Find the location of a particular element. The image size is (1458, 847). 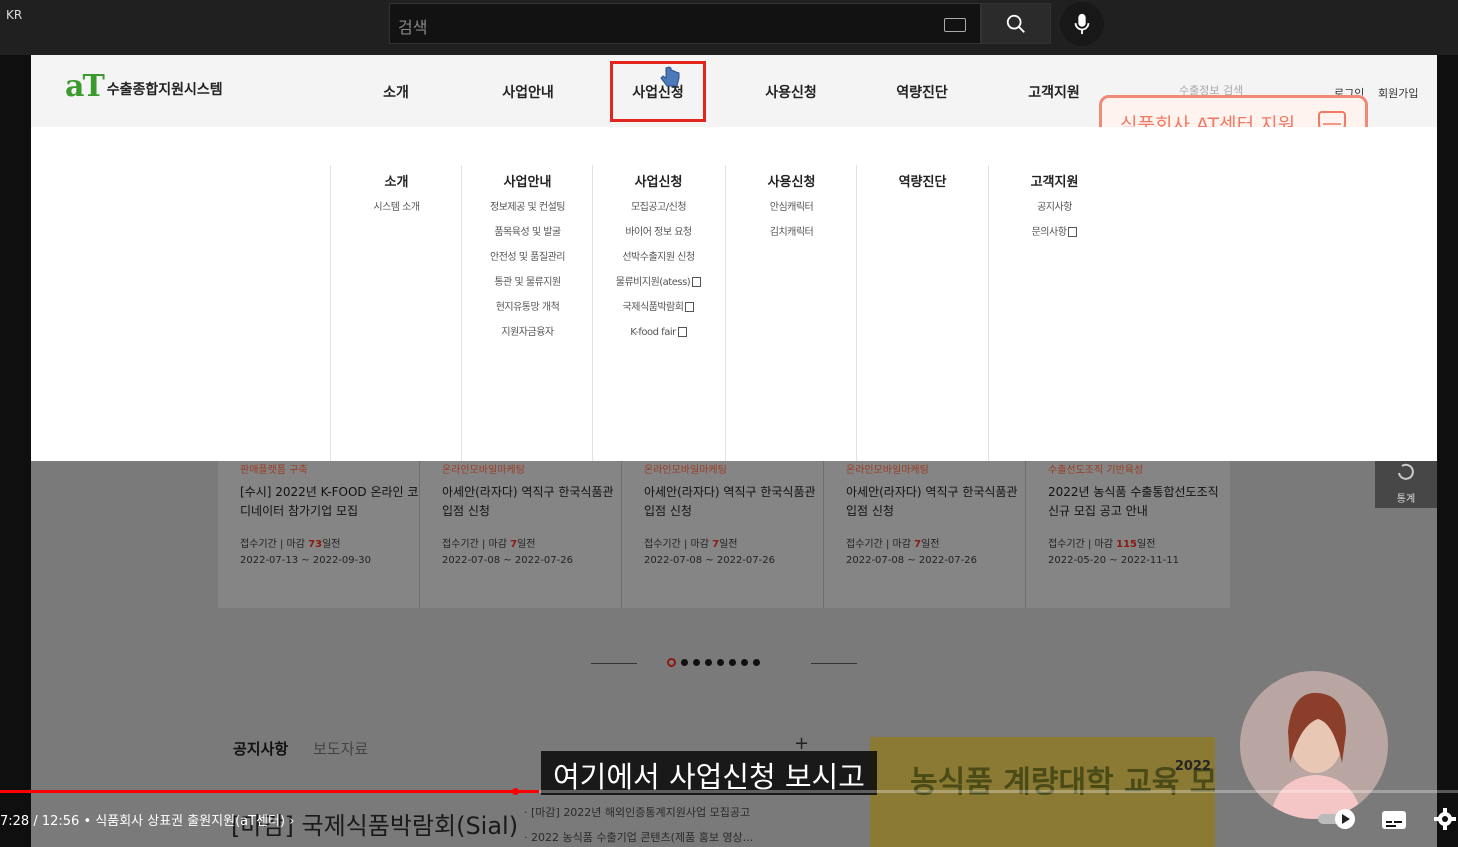

gnb-intro: 소개 is located at coordinates (396, 92).